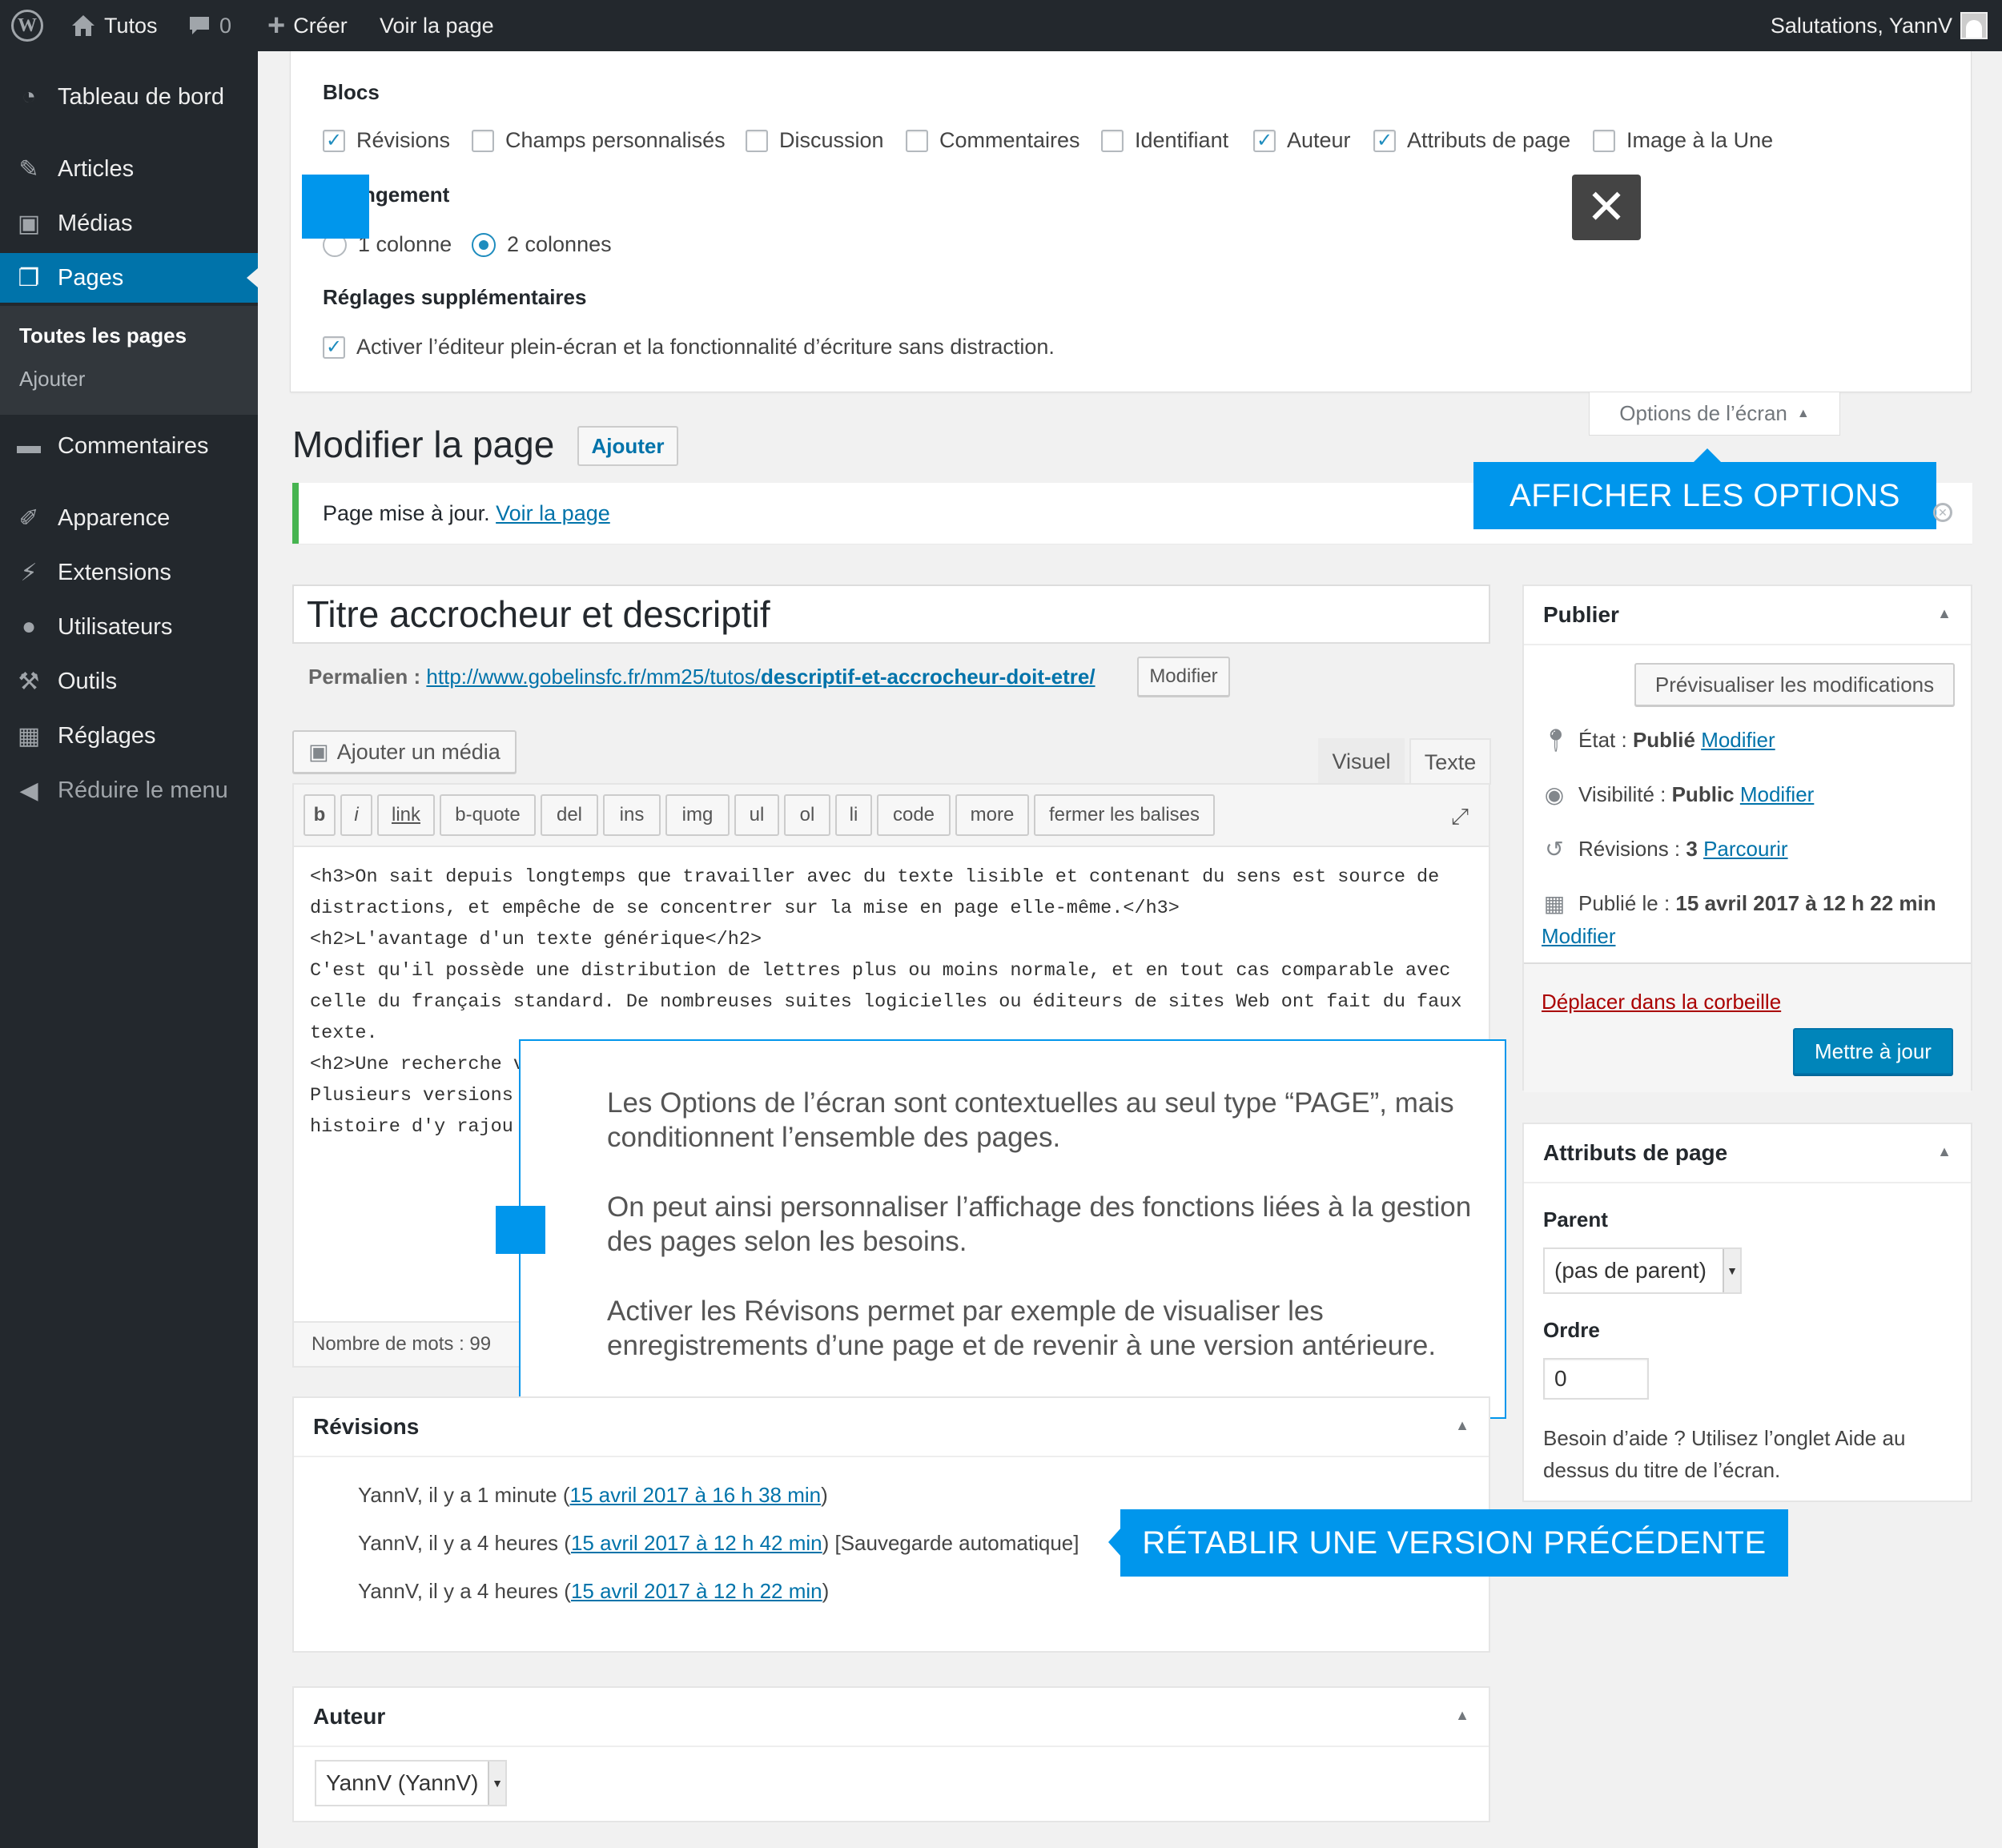 This screenshot has width=2002, height=1848. Describe the element at coordinates (28, 169) in the screenshot. I see `pin-icon: ✎` at that location.